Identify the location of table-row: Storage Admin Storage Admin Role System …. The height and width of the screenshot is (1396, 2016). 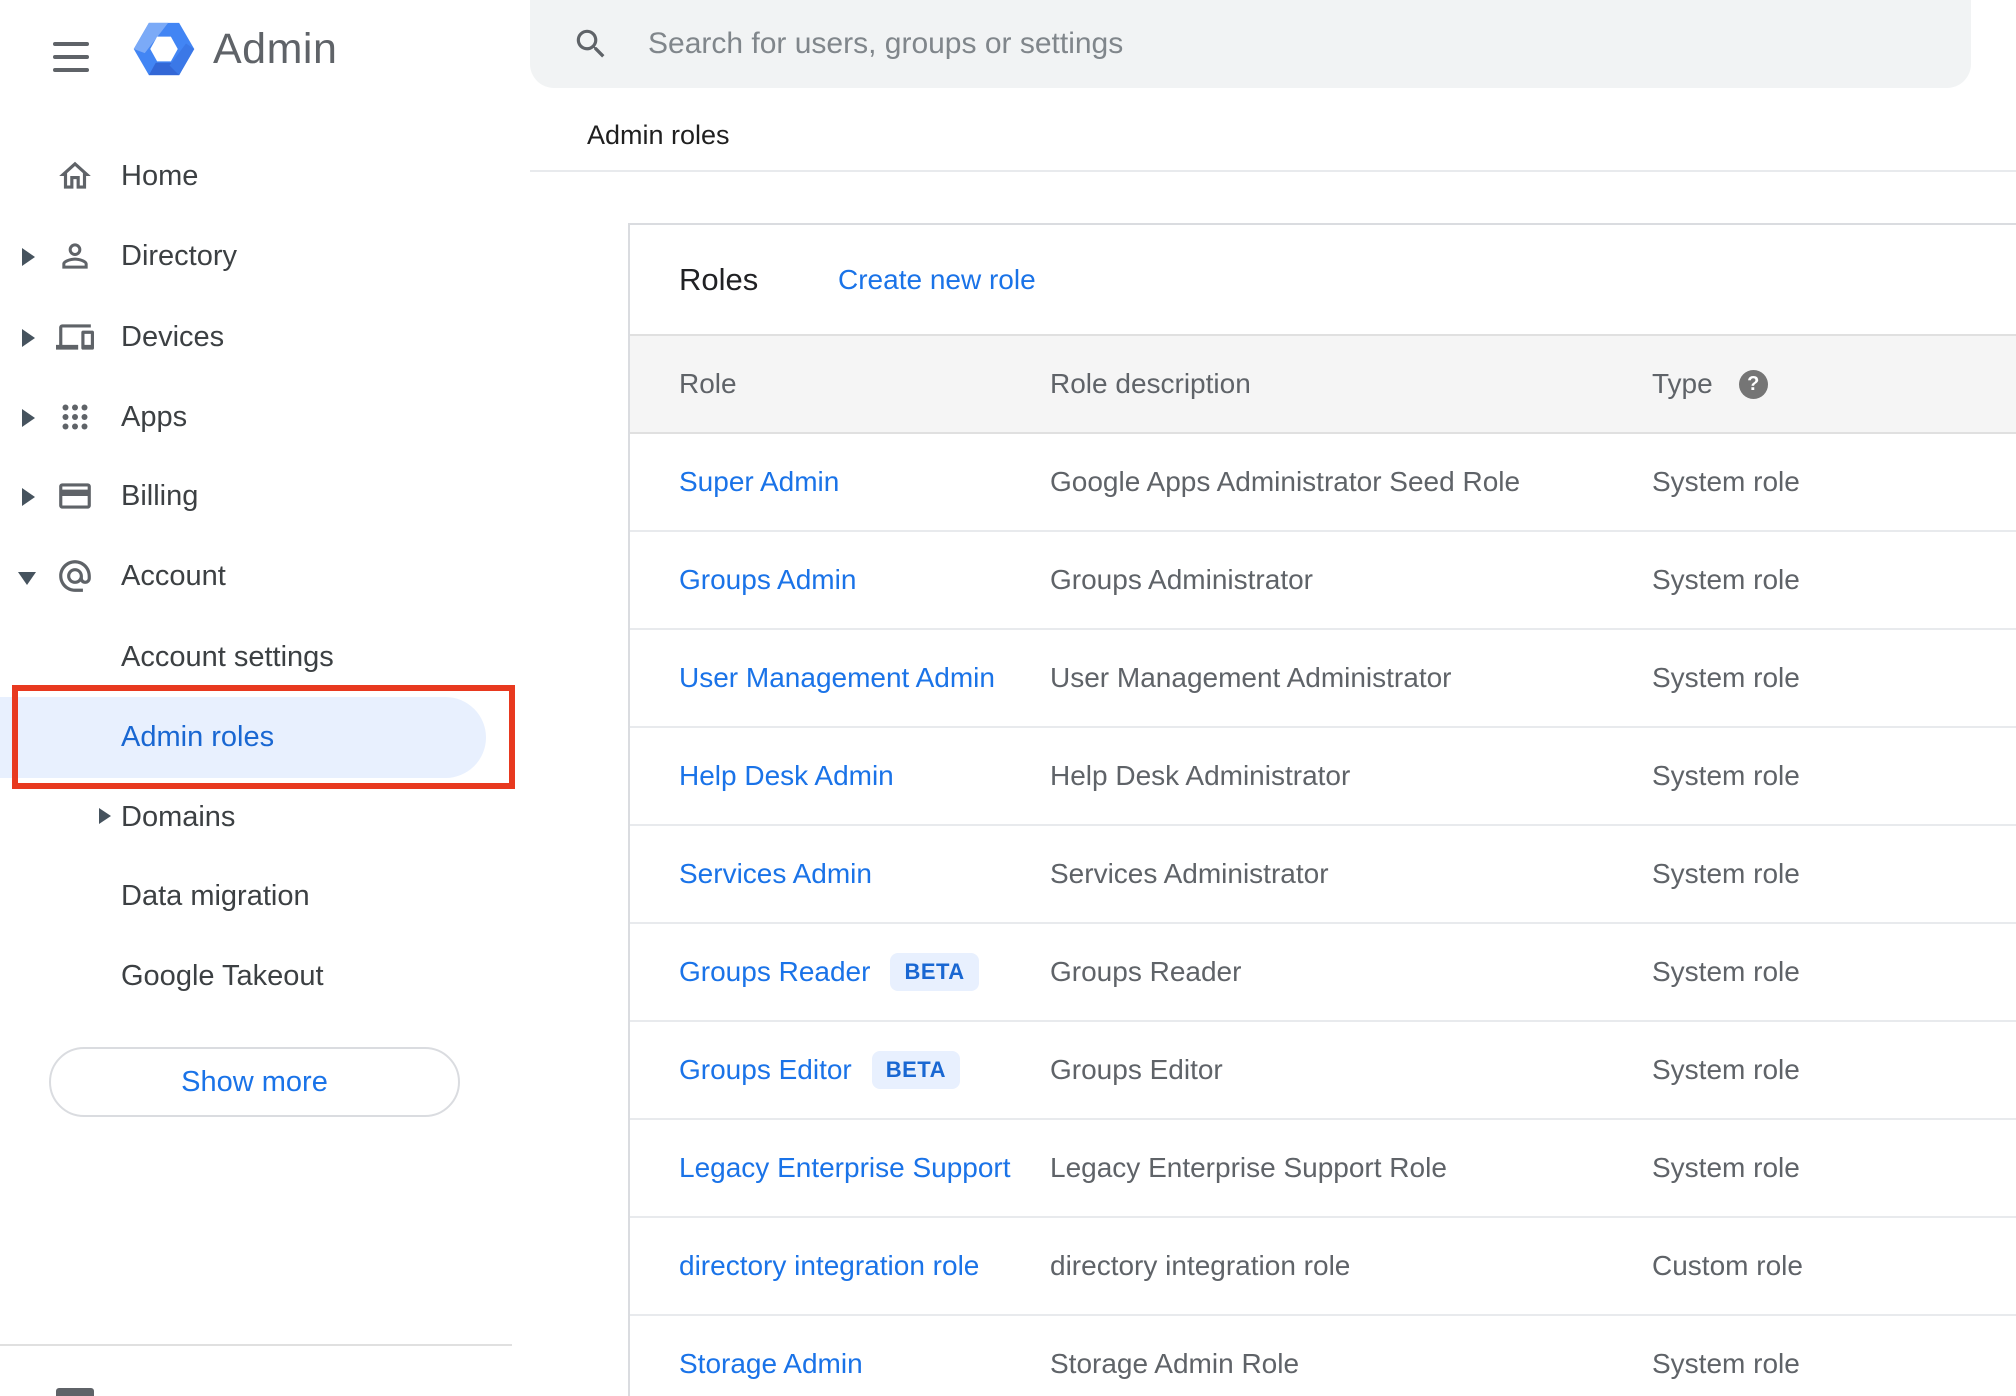
(1323, 1356).